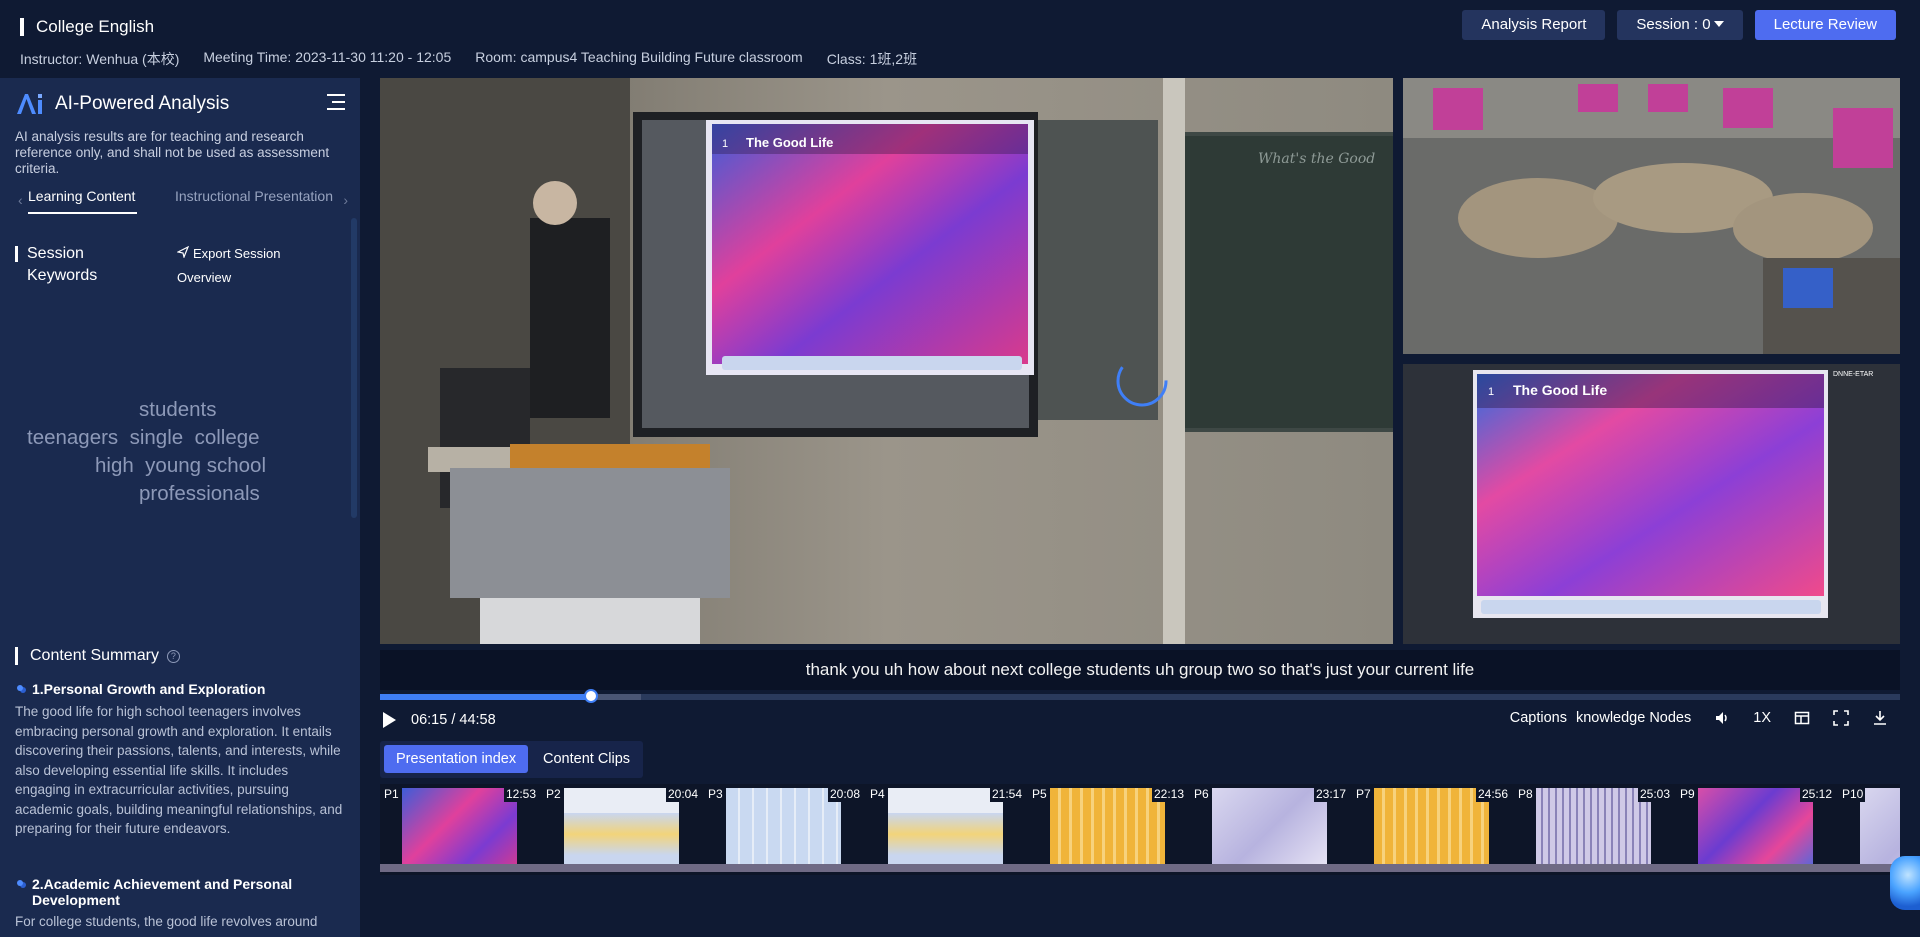  Describe the element at coordinates (114, 465) in the screenshot. I see `keyword: high` at that location.